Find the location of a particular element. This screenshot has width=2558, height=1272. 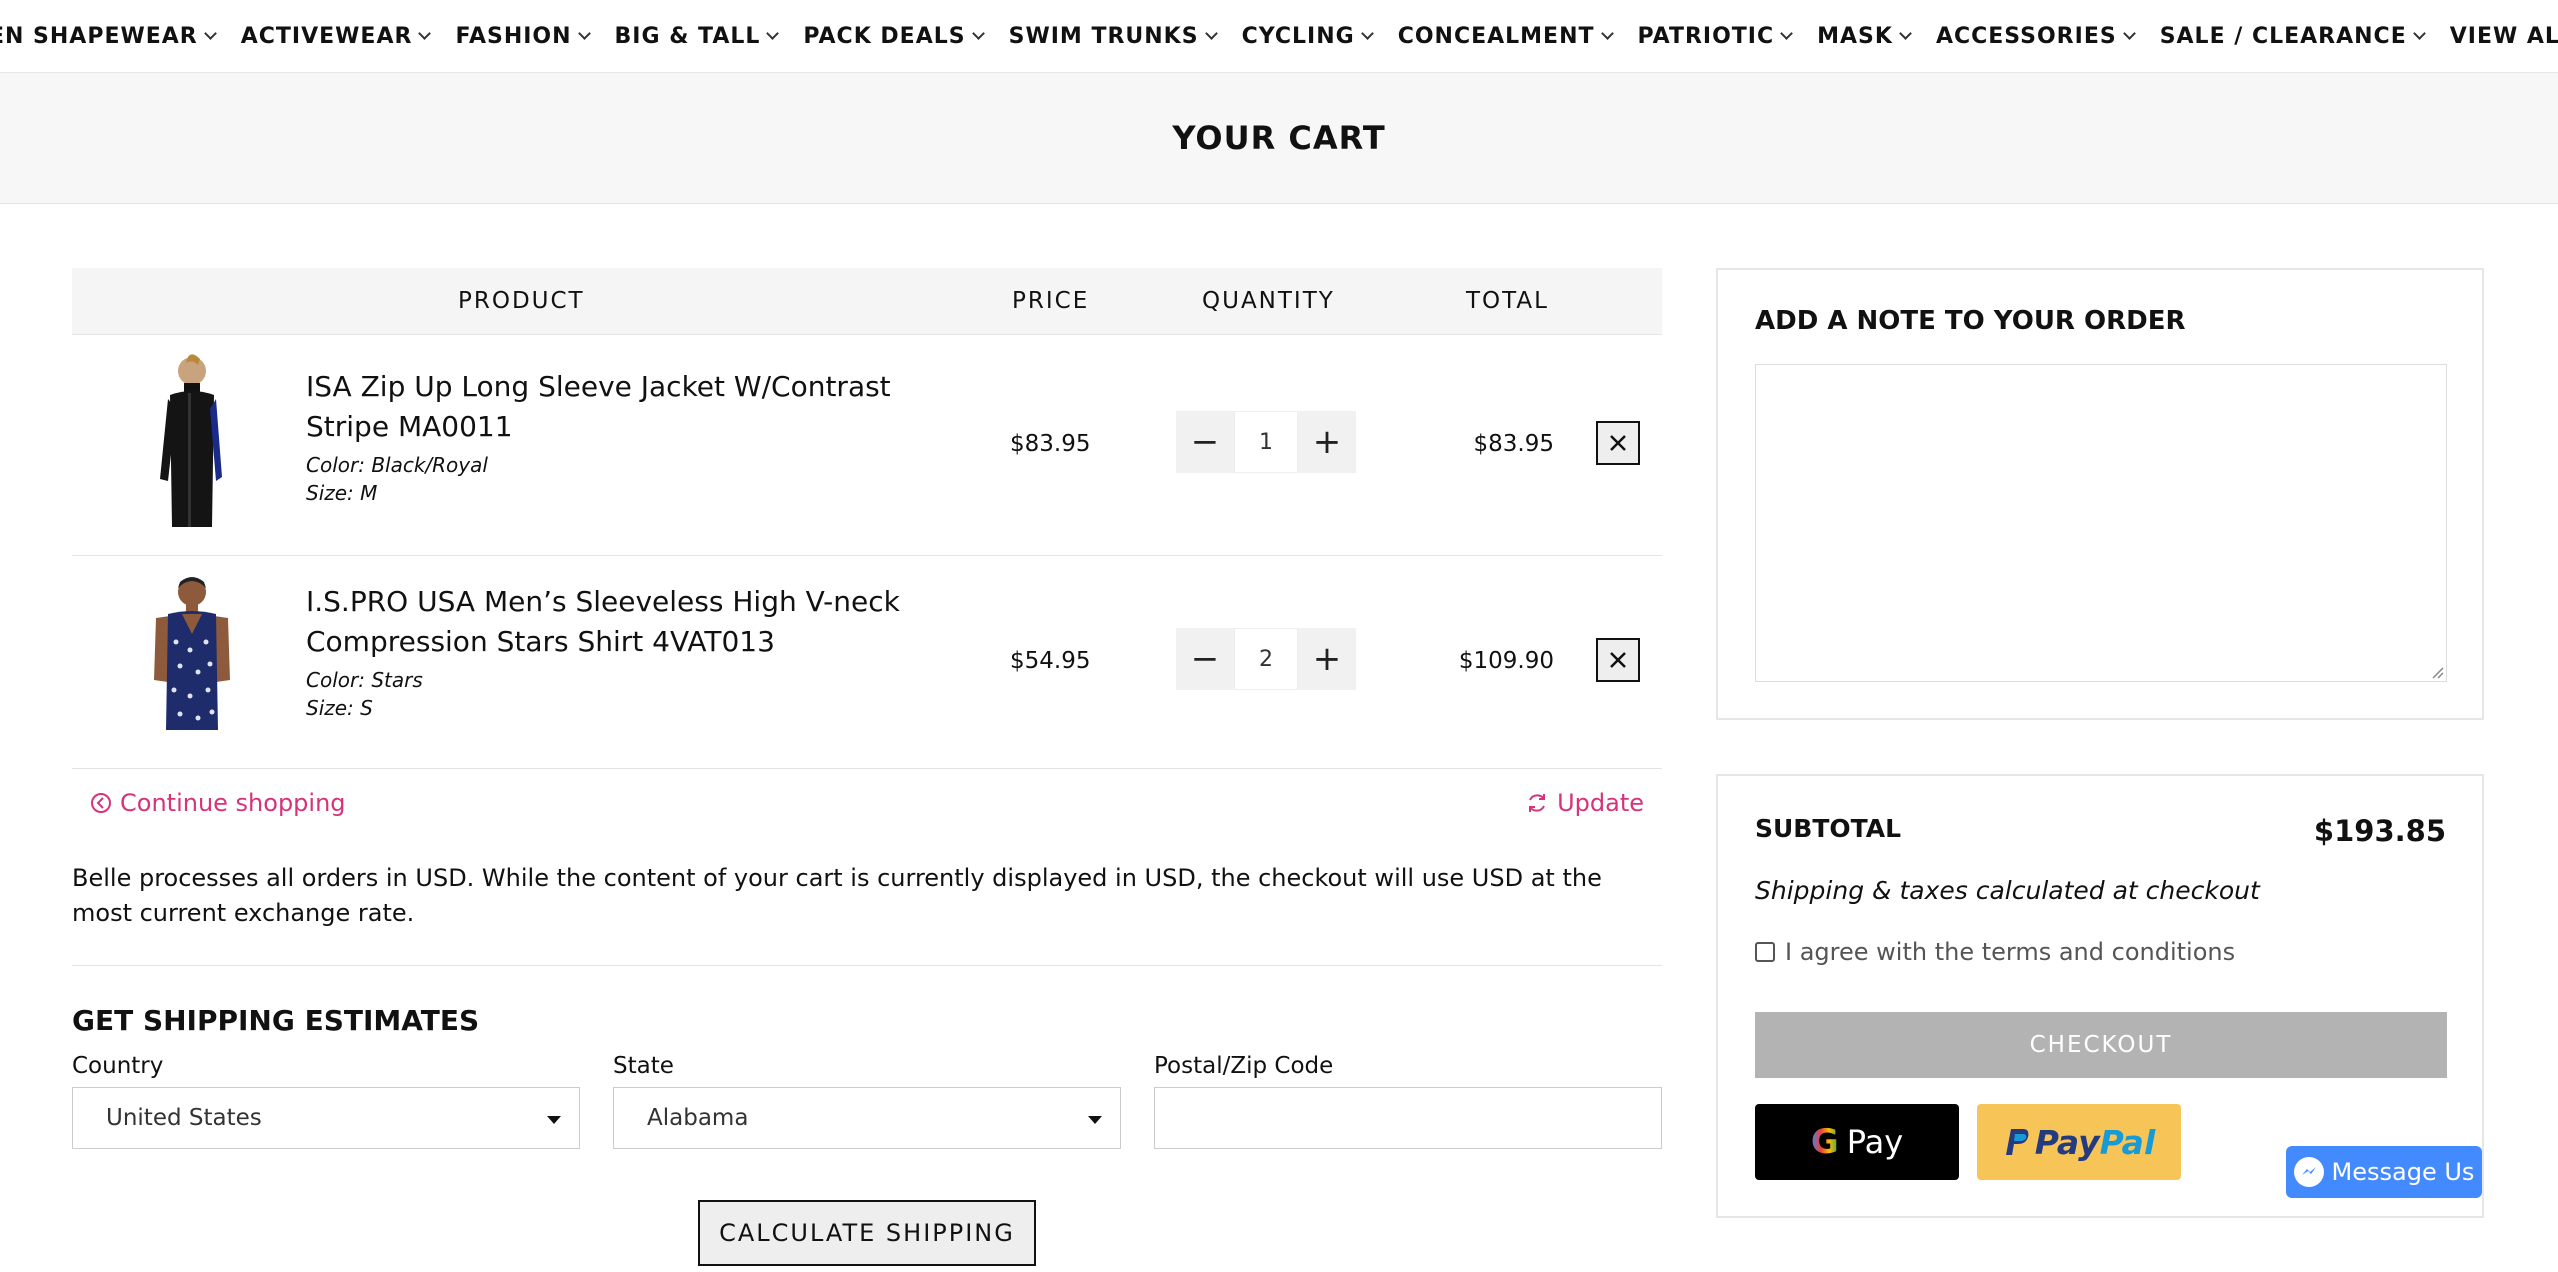

checkout-button: CHECKOUT is located at coordinates (2101, 1045).